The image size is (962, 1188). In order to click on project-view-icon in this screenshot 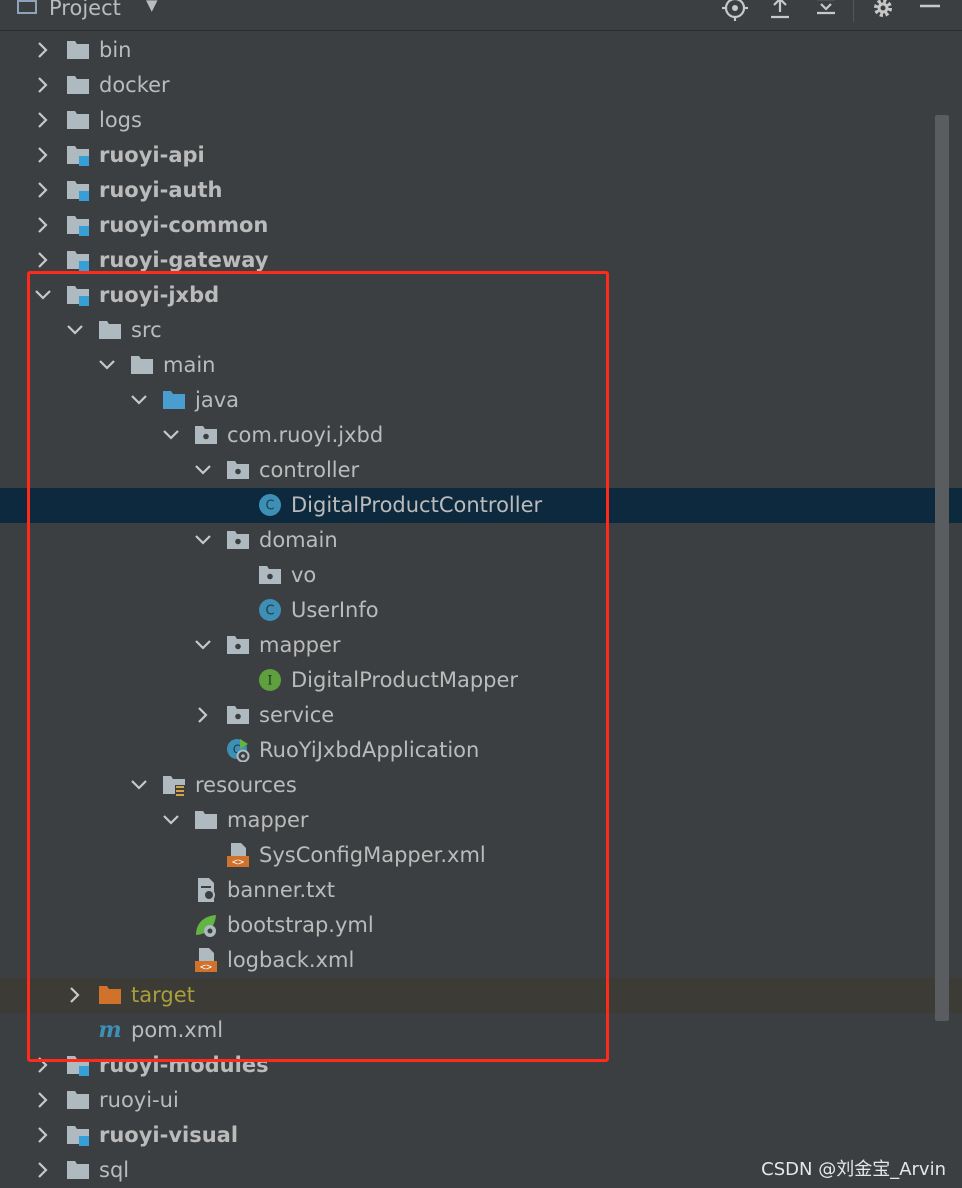, I will do `click(27, 7)`.